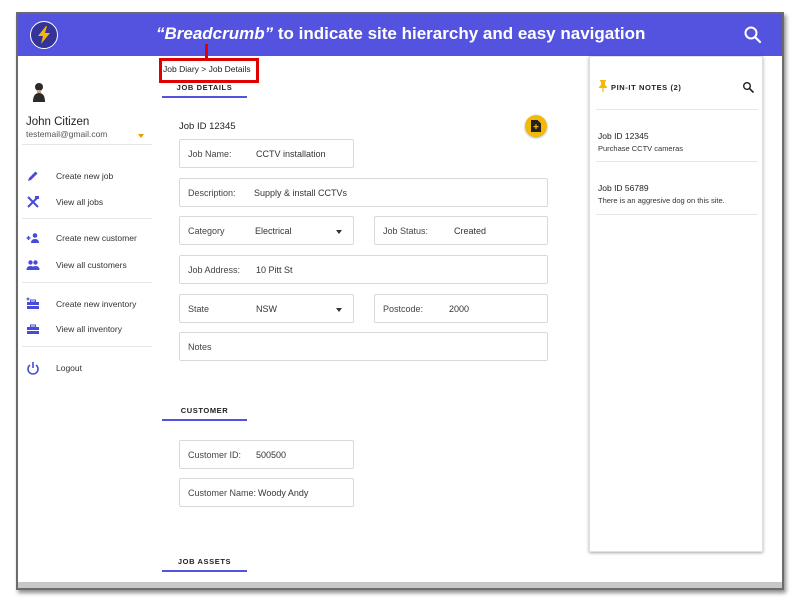  What do you see at coordinates (44, 35) in the screenshot?
I see `lightning-logo-icon` at bounding box center [44, 35].